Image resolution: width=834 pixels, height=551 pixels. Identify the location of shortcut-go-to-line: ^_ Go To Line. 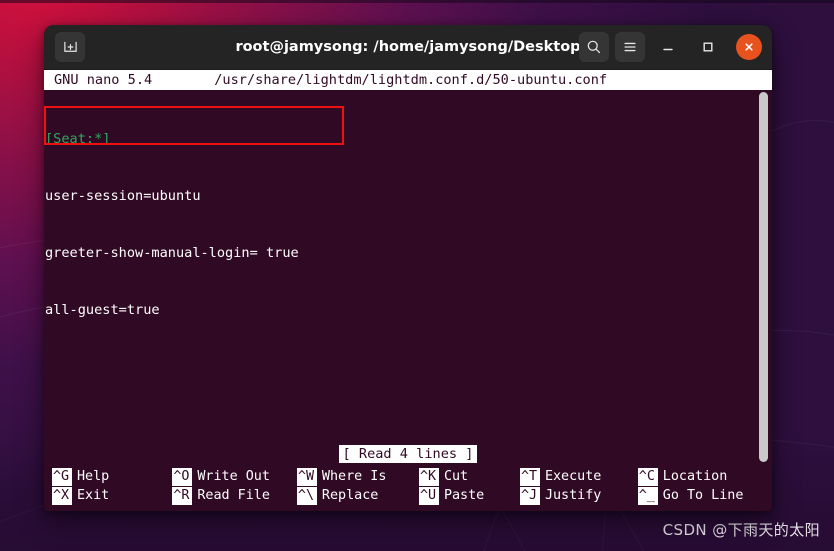
(700, 495).